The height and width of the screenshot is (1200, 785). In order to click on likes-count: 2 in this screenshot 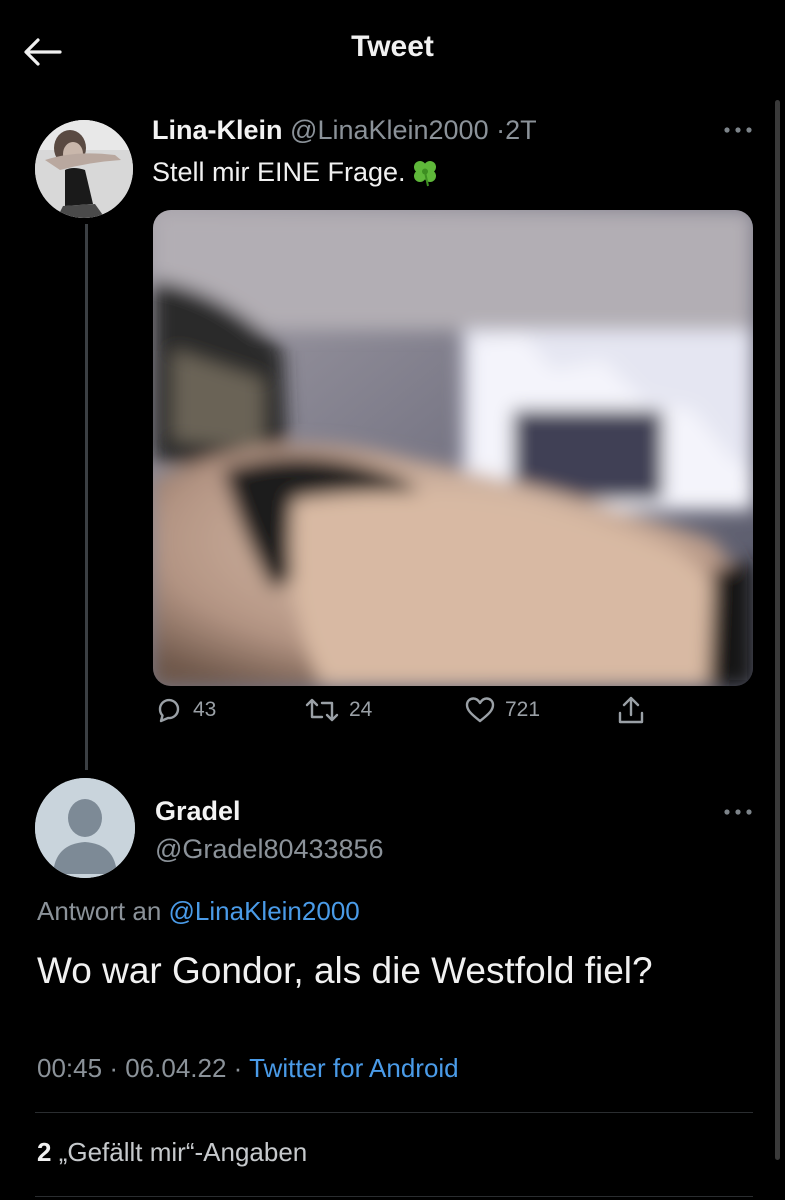, I will do `click(44, 1152)`.